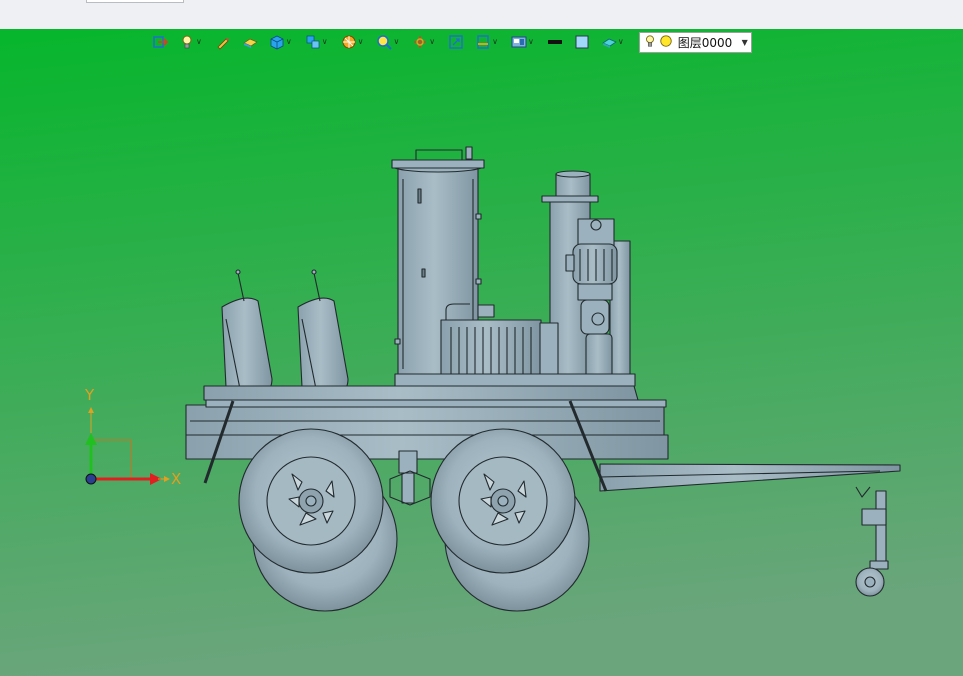  I want to click on exit-view-icon, so click(160, 42).